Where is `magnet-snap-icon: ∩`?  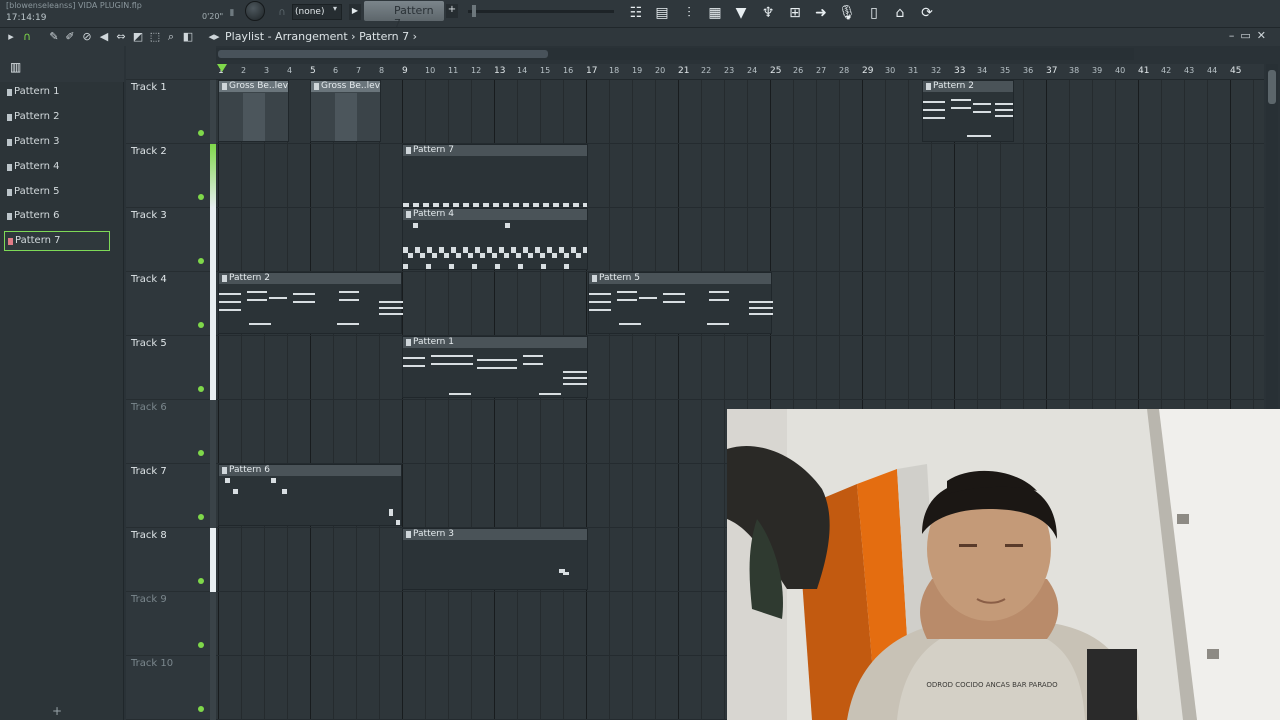
magnet-snap-icon: ∩ is located at coordinates (27, 37).